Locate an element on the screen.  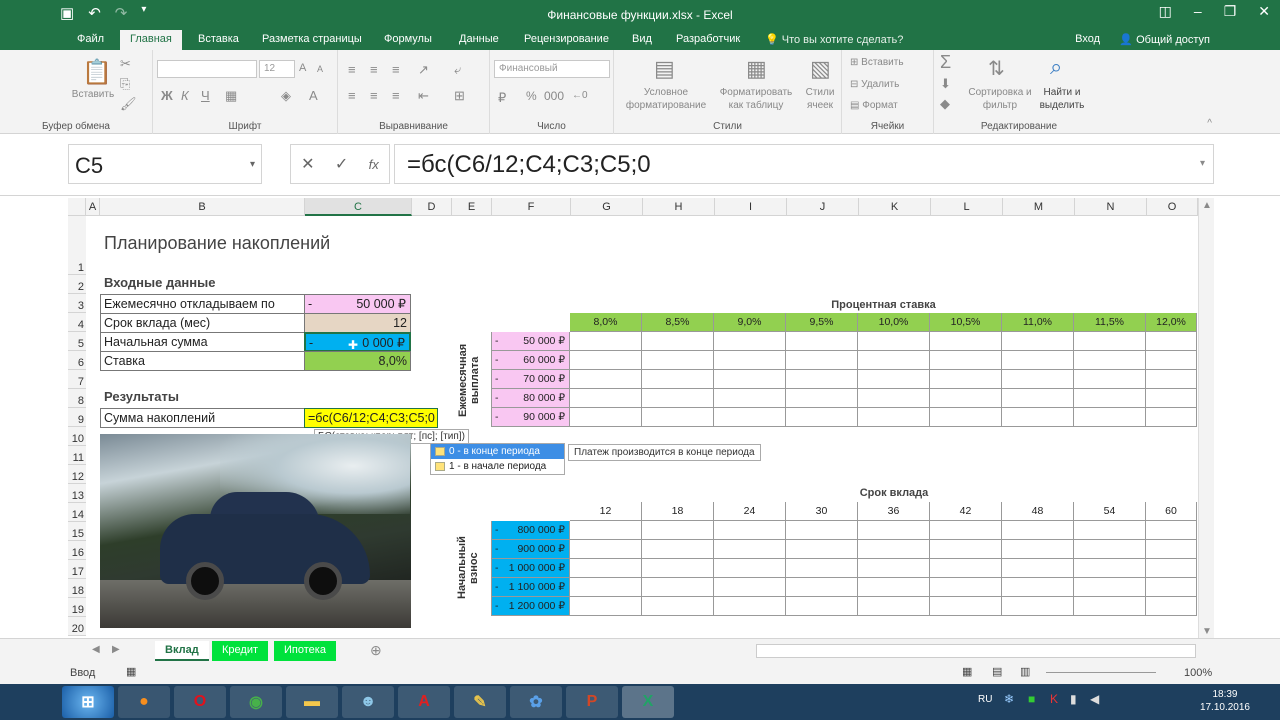
column-header-J: J is located at coordinates (823, 207).